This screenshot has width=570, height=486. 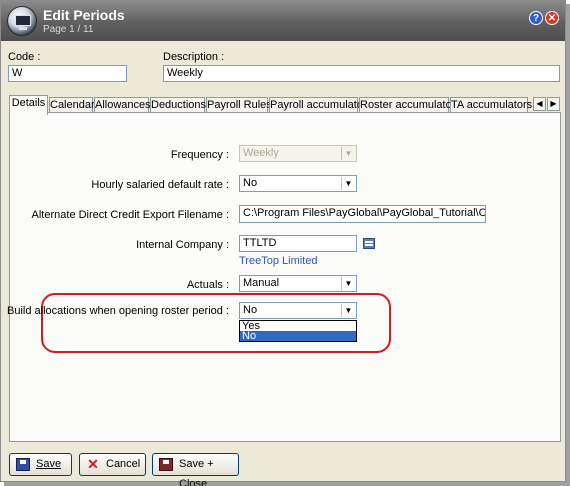 I want to click on frequency-select: Weekly ▼, so click(x=298, y=153).